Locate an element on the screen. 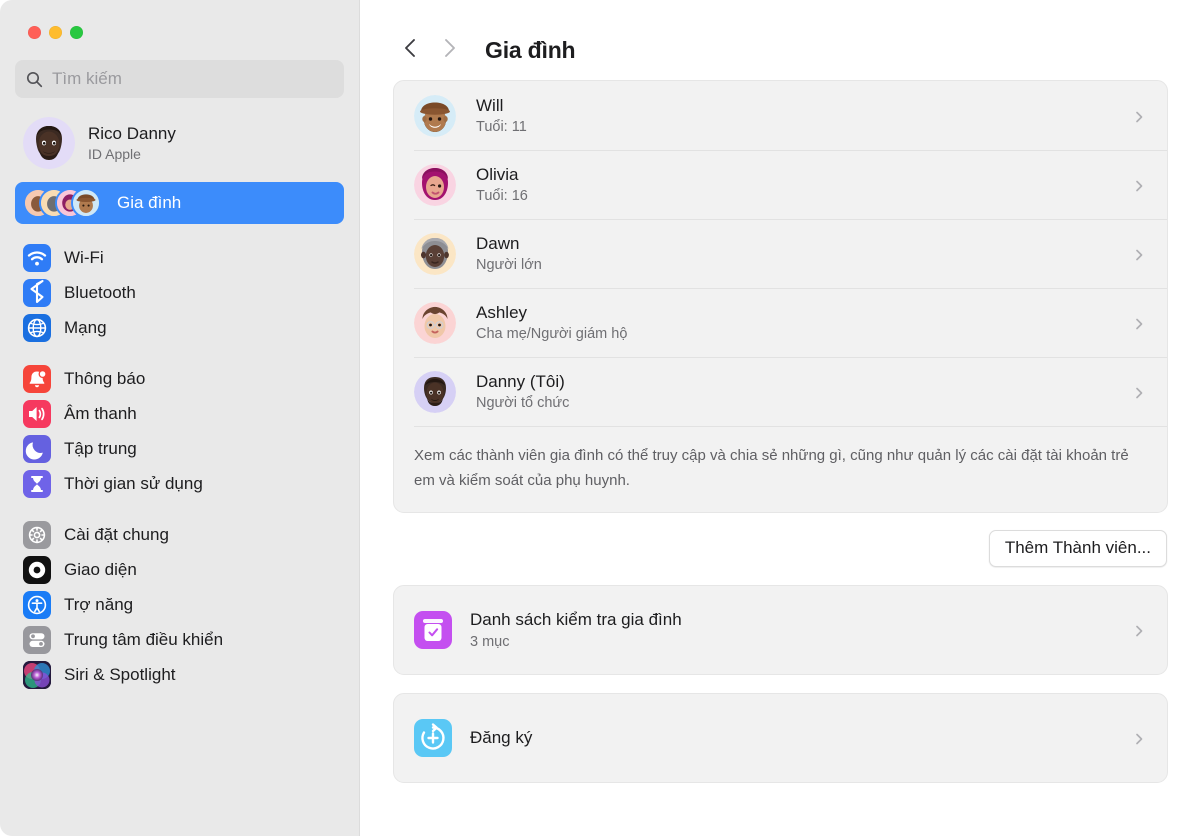 This screenshot has height=836, width=1200. sidebar-item-control-center: Trung tâm điều khiển is located at coordinates (179, 639).